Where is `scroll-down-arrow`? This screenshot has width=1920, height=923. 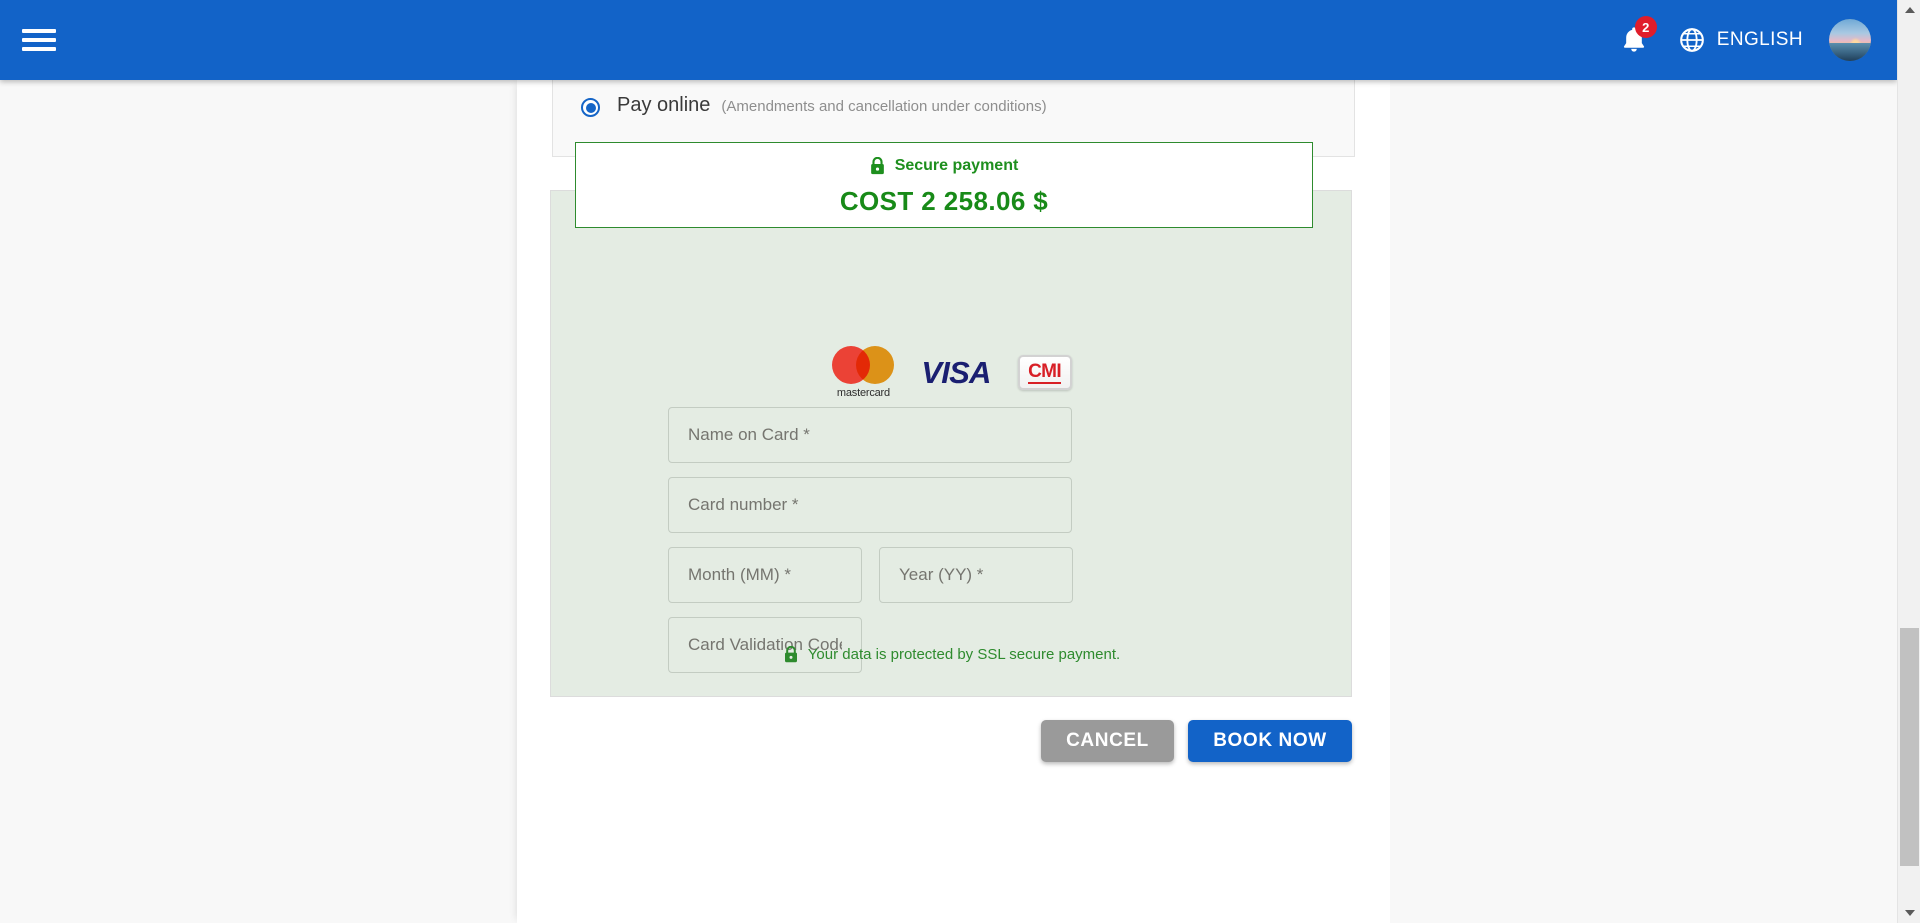 scroll-down-arrow is located at coordinates (1909, 913).